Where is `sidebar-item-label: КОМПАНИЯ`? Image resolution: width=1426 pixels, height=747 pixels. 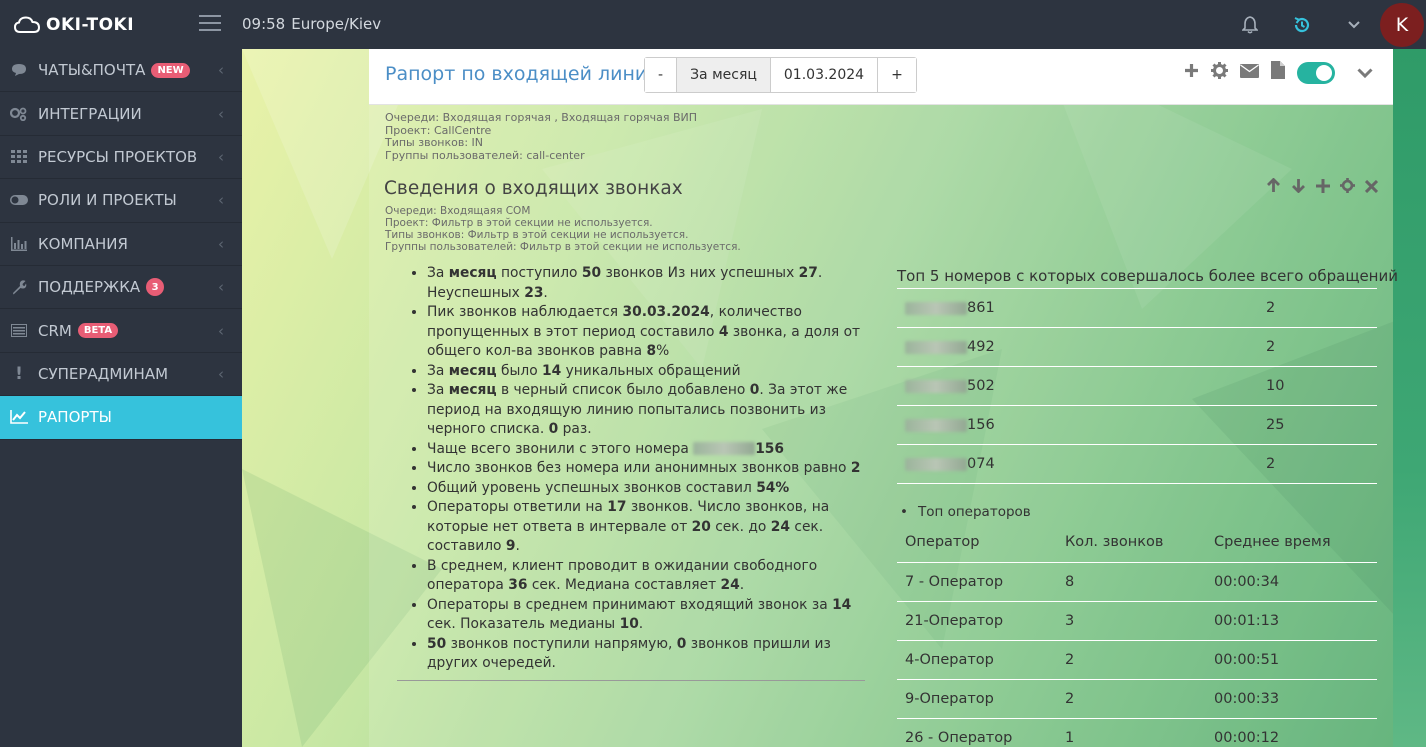 sidebar-item-label: КОМПАНИЯ is located at coordinates (83, 243).